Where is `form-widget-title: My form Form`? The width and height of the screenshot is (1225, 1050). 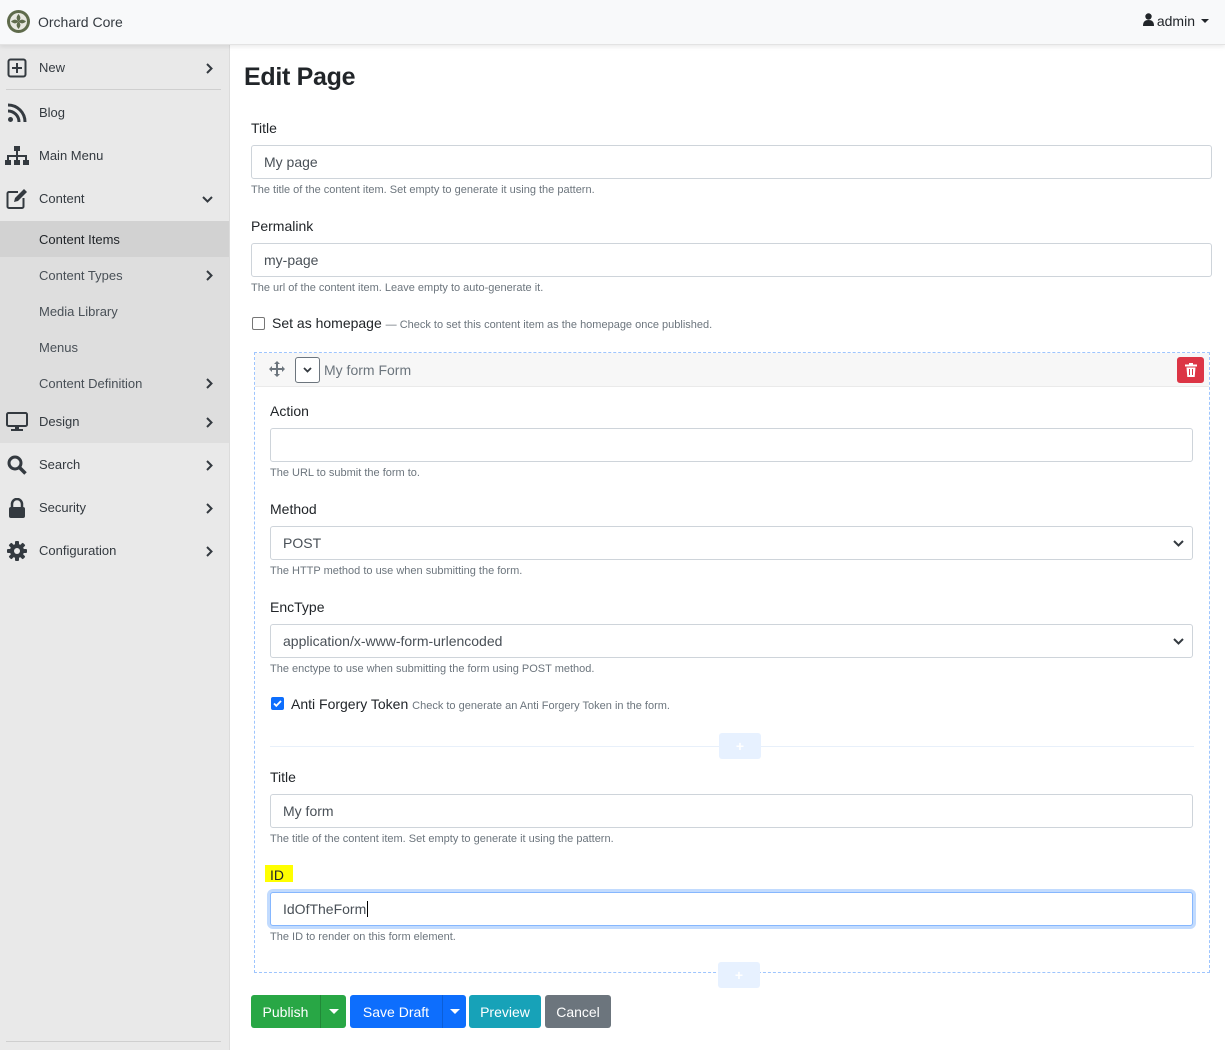 form-widget-title: My form Form is located at coordinates (368, 370).